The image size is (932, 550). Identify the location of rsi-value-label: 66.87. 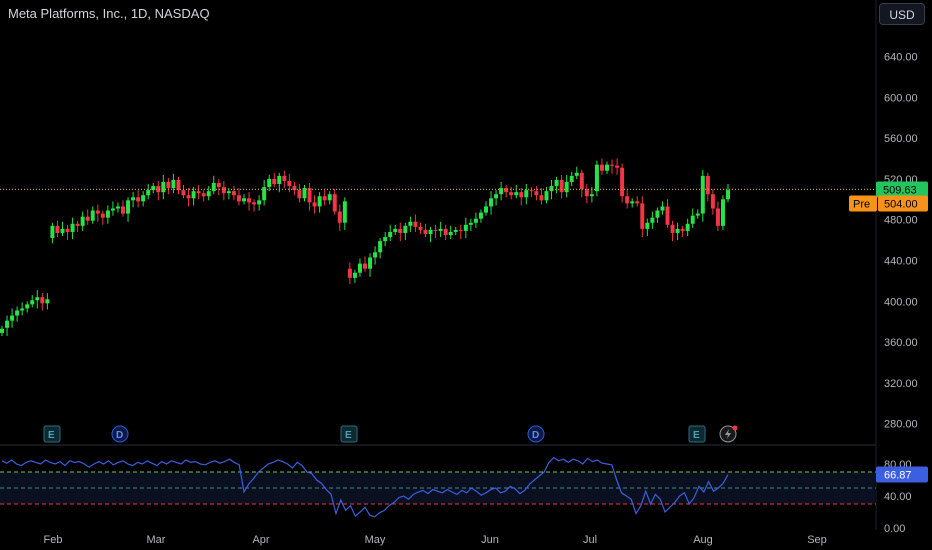
(898, 476).